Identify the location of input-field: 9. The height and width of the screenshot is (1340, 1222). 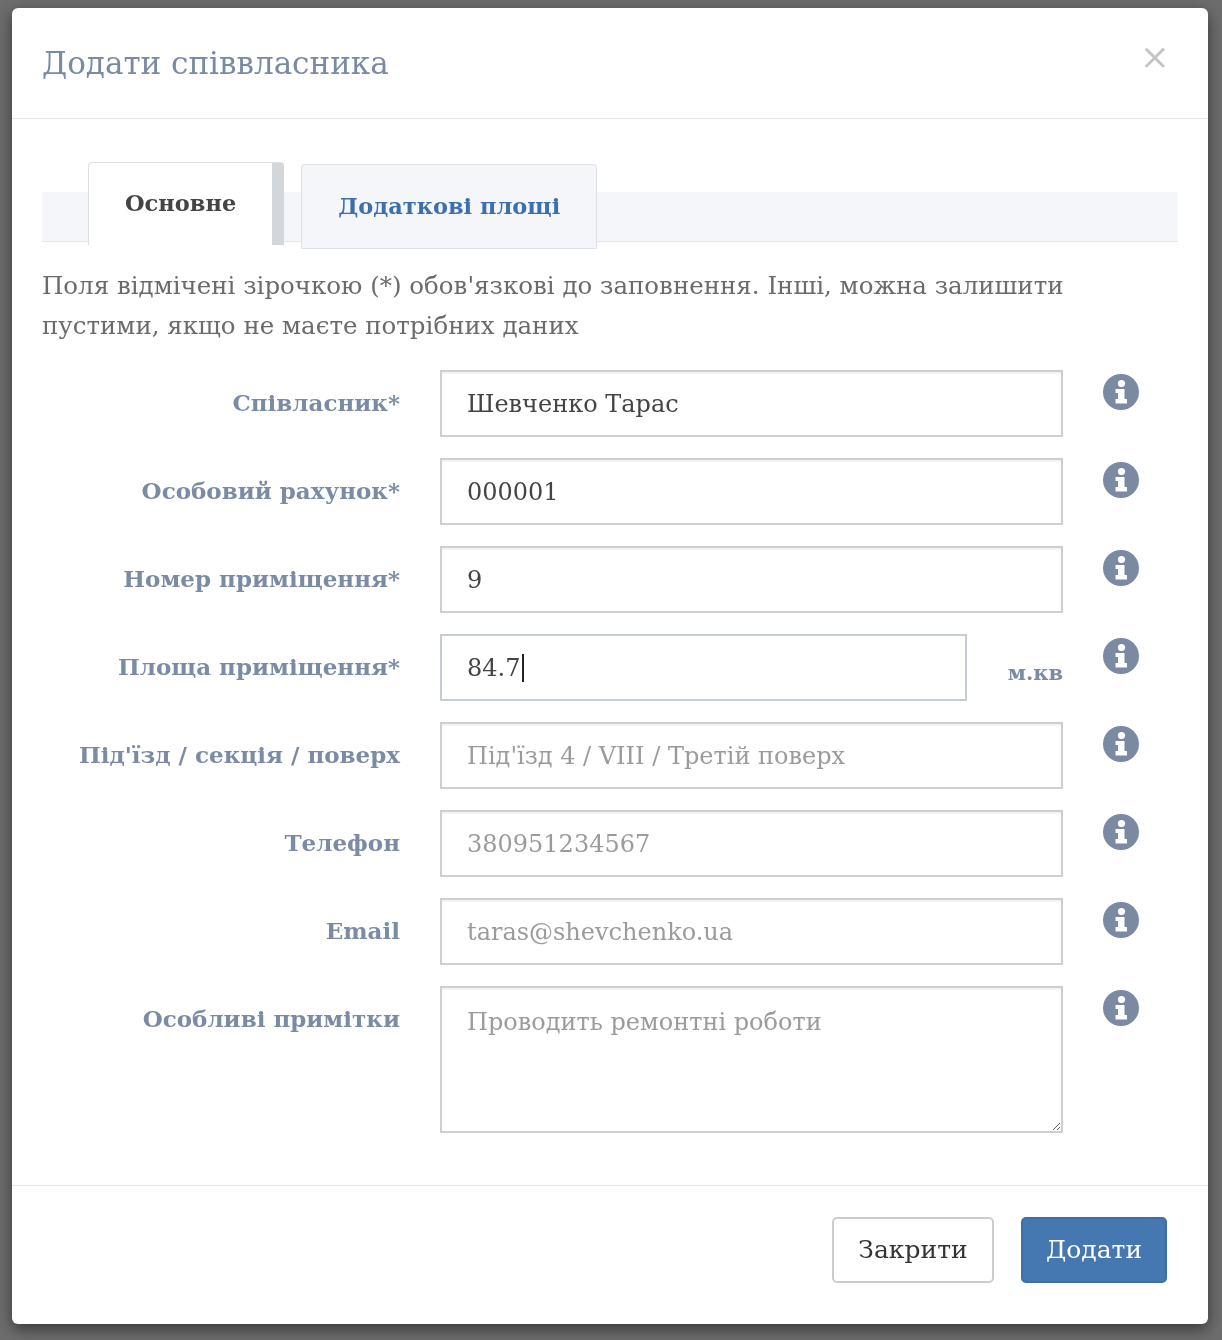
(751, 579).